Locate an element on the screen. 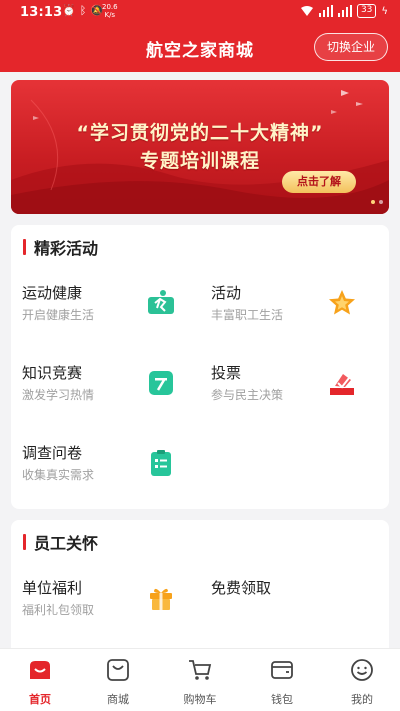 The height and width of the screenshot is (711, 400). section-title: 员工关怀 is located at coordinates (66, 543).